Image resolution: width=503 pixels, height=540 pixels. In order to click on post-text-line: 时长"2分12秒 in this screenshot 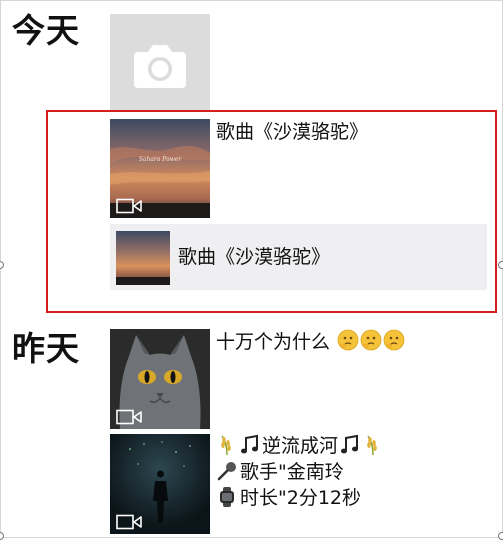, I will do `click(301, 498)`.